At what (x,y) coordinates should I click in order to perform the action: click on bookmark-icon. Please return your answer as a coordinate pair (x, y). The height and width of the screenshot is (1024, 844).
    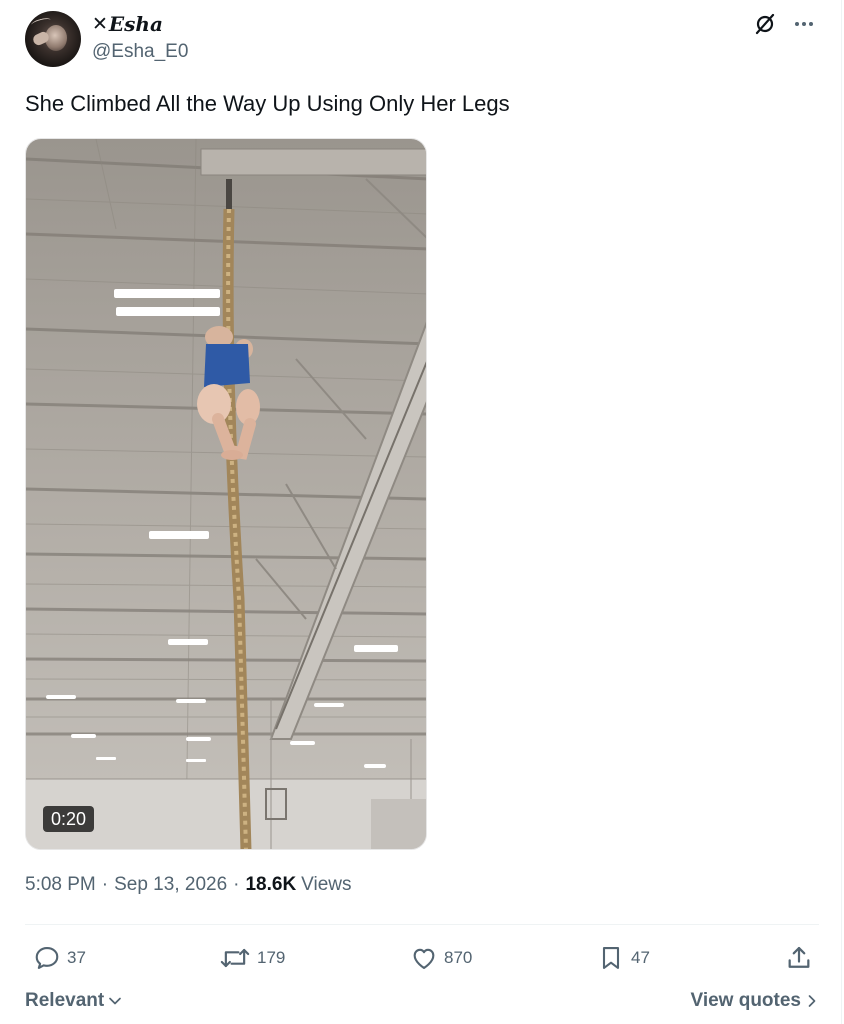
    Looking at the image, I should click on (611, 958).